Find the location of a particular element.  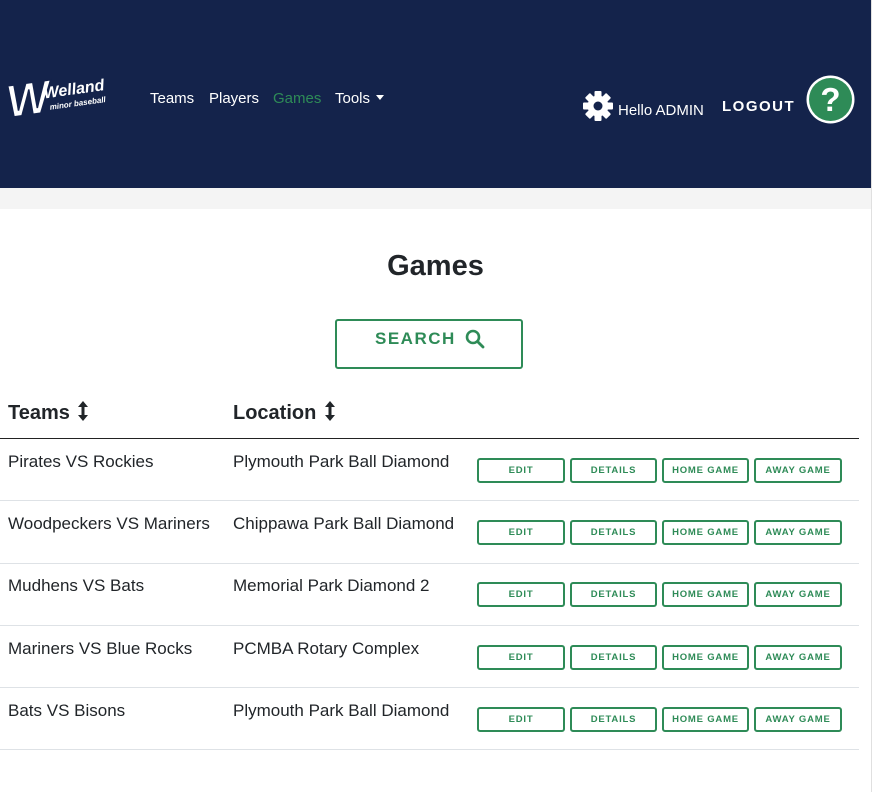

logout-button: LOGOUT is located at coordinates (758, 106).